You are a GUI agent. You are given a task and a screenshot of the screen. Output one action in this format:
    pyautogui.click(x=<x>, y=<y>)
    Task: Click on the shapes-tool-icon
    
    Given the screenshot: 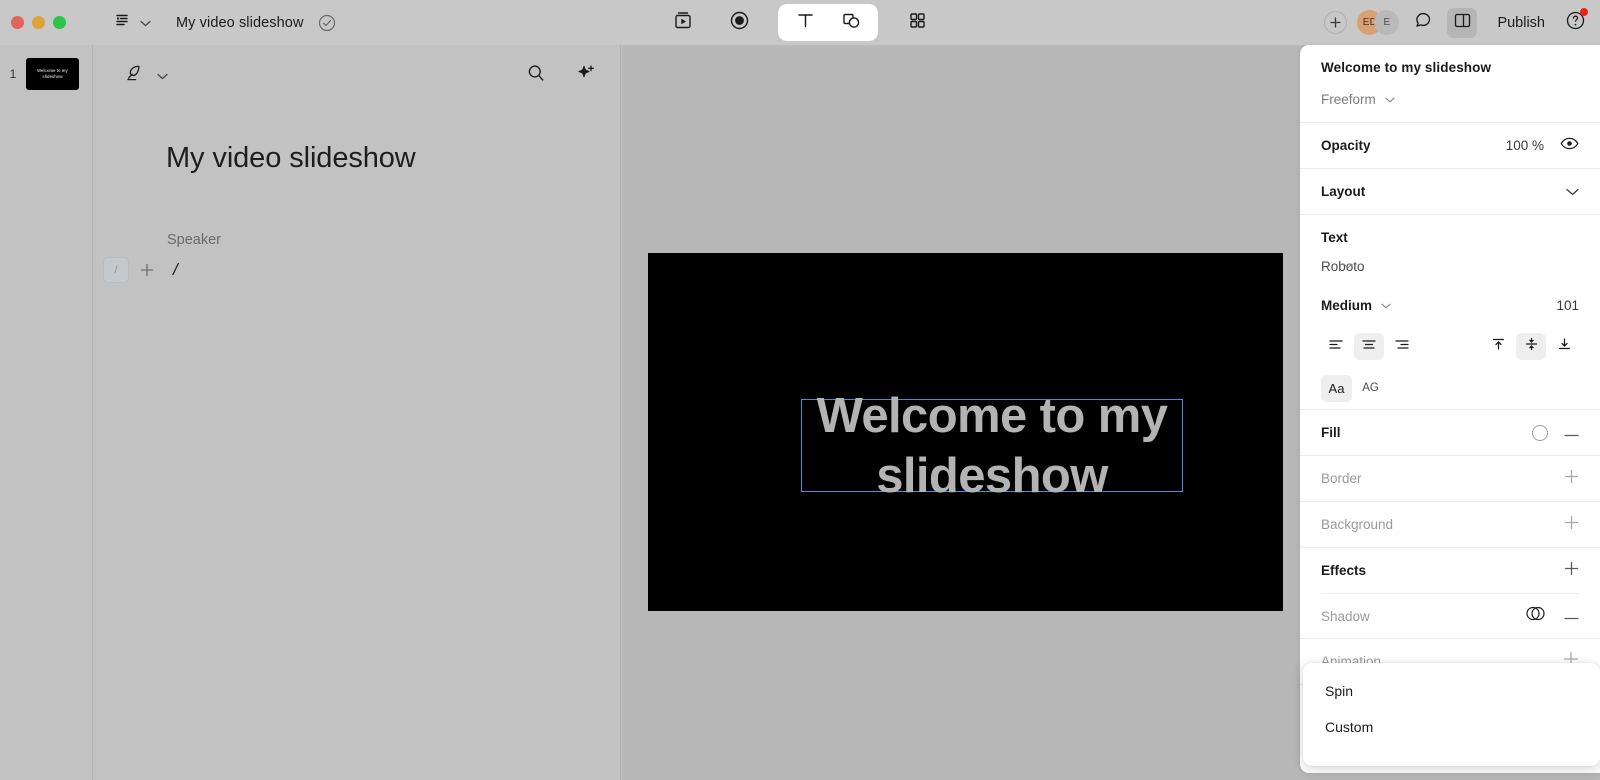 What is the action you would take?
    pyautogui.click(x=851, y=23)
    